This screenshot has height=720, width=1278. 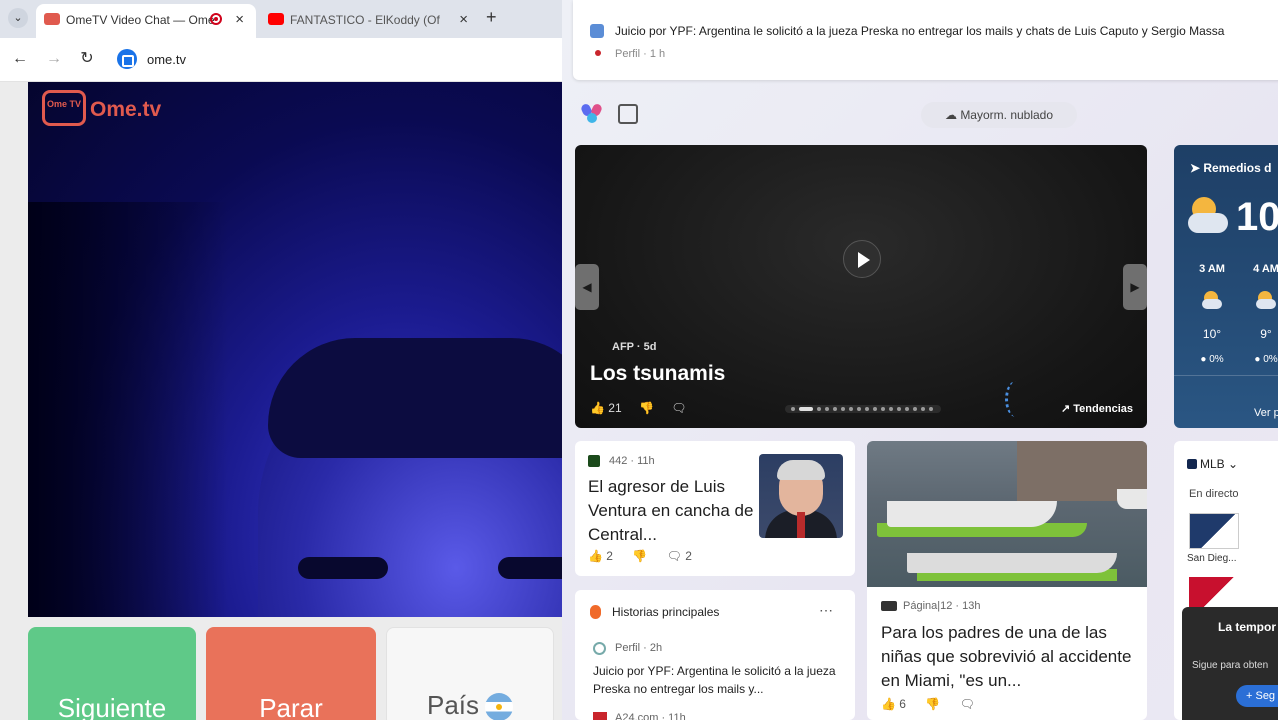 I want to click on see-more-link: Ver p, so click(x=1266, y=413).